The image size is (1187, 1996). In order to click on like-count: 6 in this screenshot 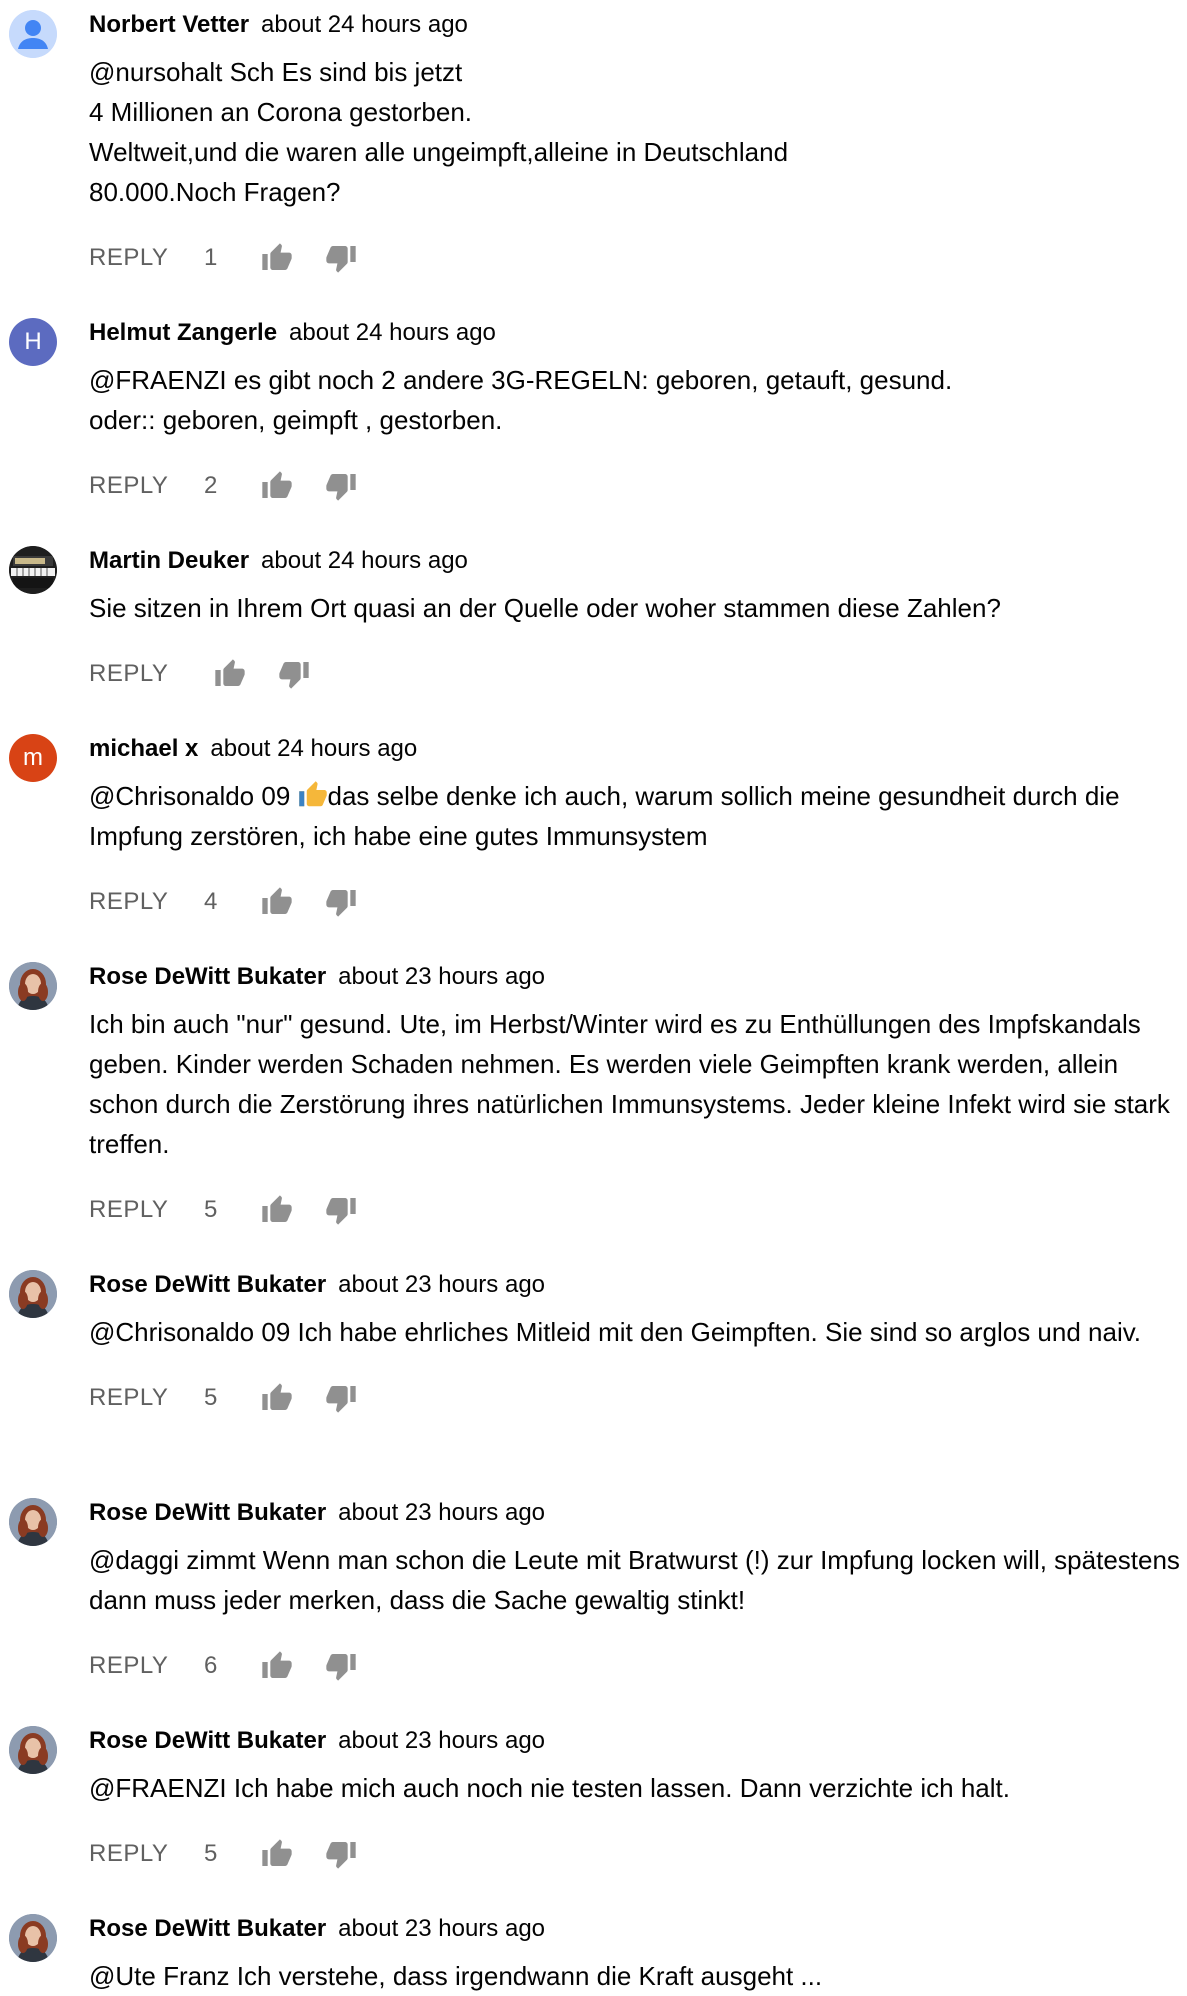, I will do `click(211, 1665)`.